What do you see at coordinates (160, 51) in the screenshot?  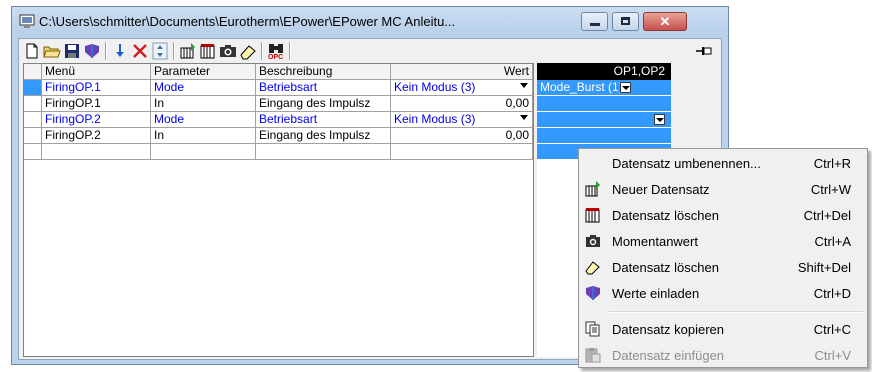 I see `spin-updown-icon` at bounding box center [160, 51].